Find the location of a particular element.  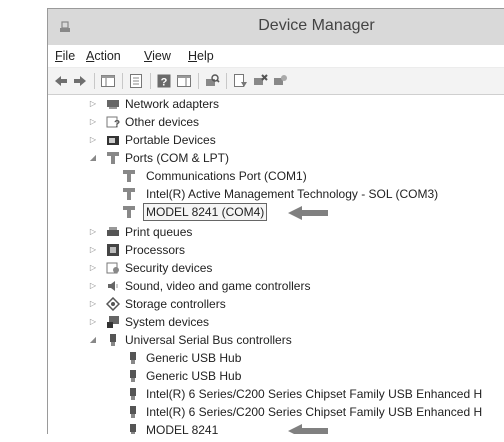

back-arrow-icon is located at coordinates (61, 81).